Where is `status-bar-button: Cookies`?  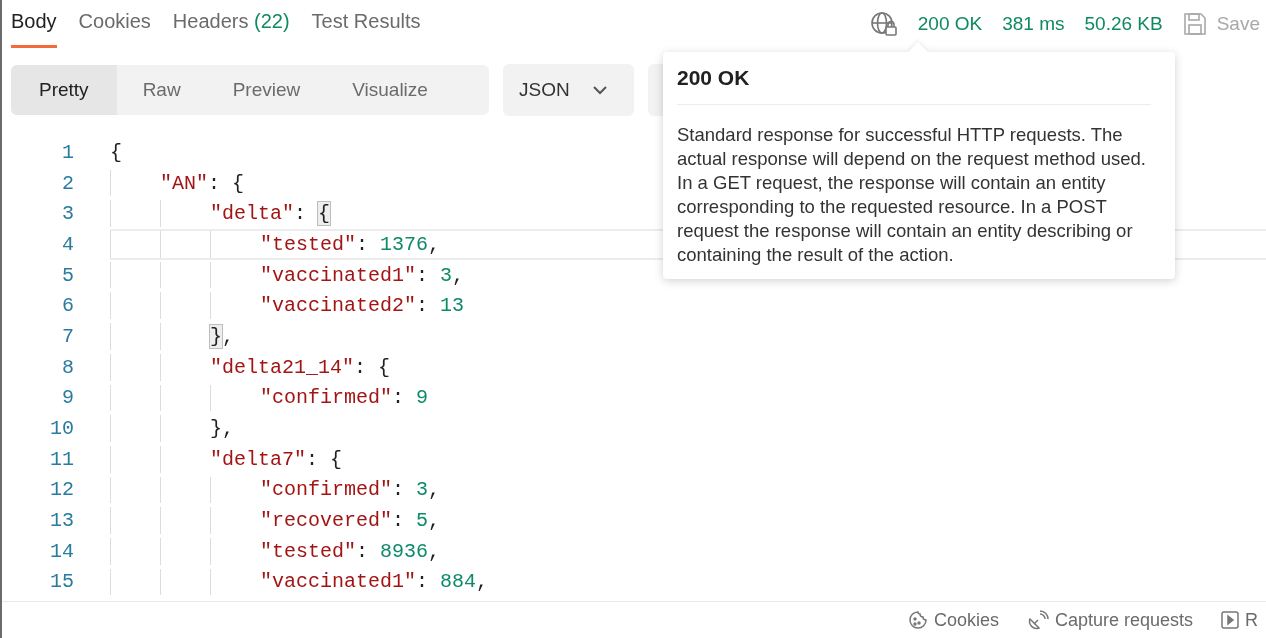
status-bar-button: Cookies is located at coordinates (953, 620).